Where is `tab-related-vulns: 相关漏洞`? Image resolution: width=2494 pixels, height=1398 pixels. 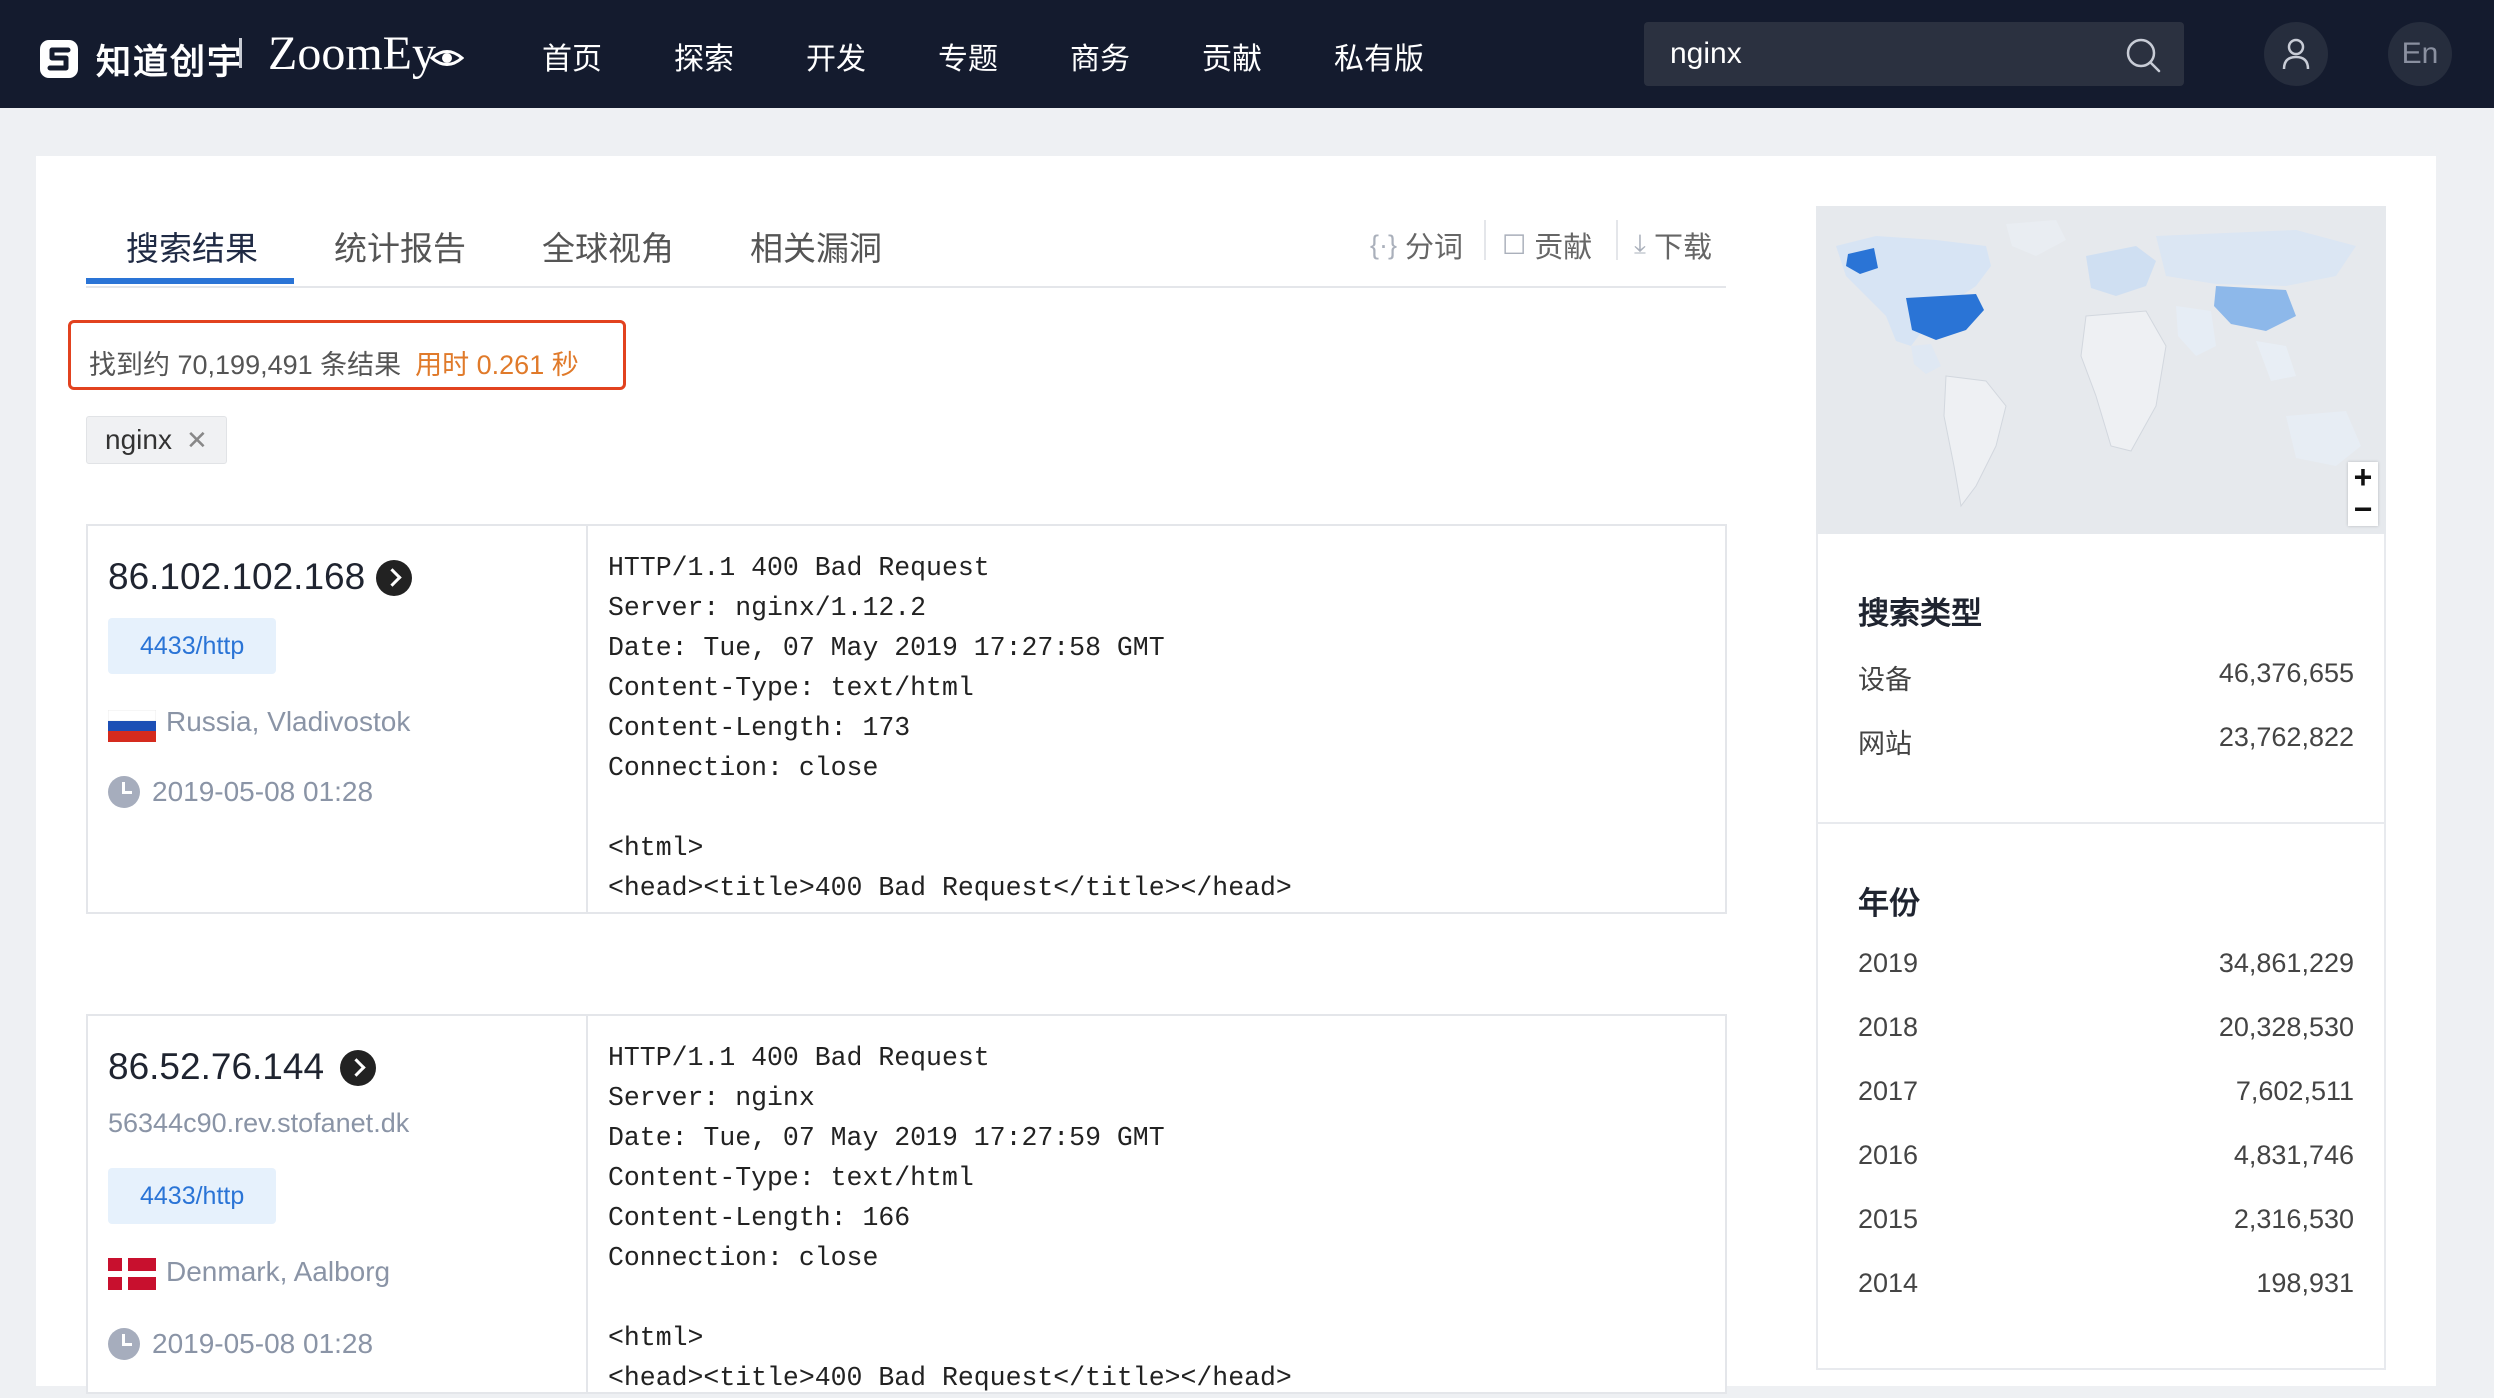
tab-related-vulns: 相关漏洞 is located at coordinates (816, 246).